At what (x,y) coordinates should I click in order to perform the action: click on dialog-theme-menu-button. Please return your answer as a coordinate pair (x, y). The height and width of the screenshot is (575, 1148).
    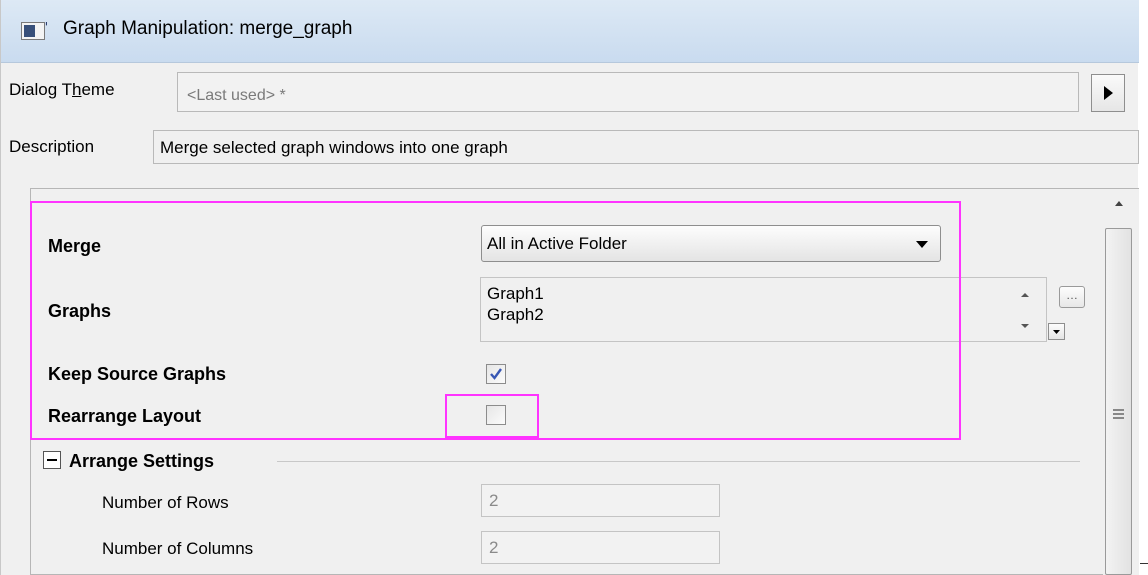
    Looking at the image, I should click on (1108, 93).